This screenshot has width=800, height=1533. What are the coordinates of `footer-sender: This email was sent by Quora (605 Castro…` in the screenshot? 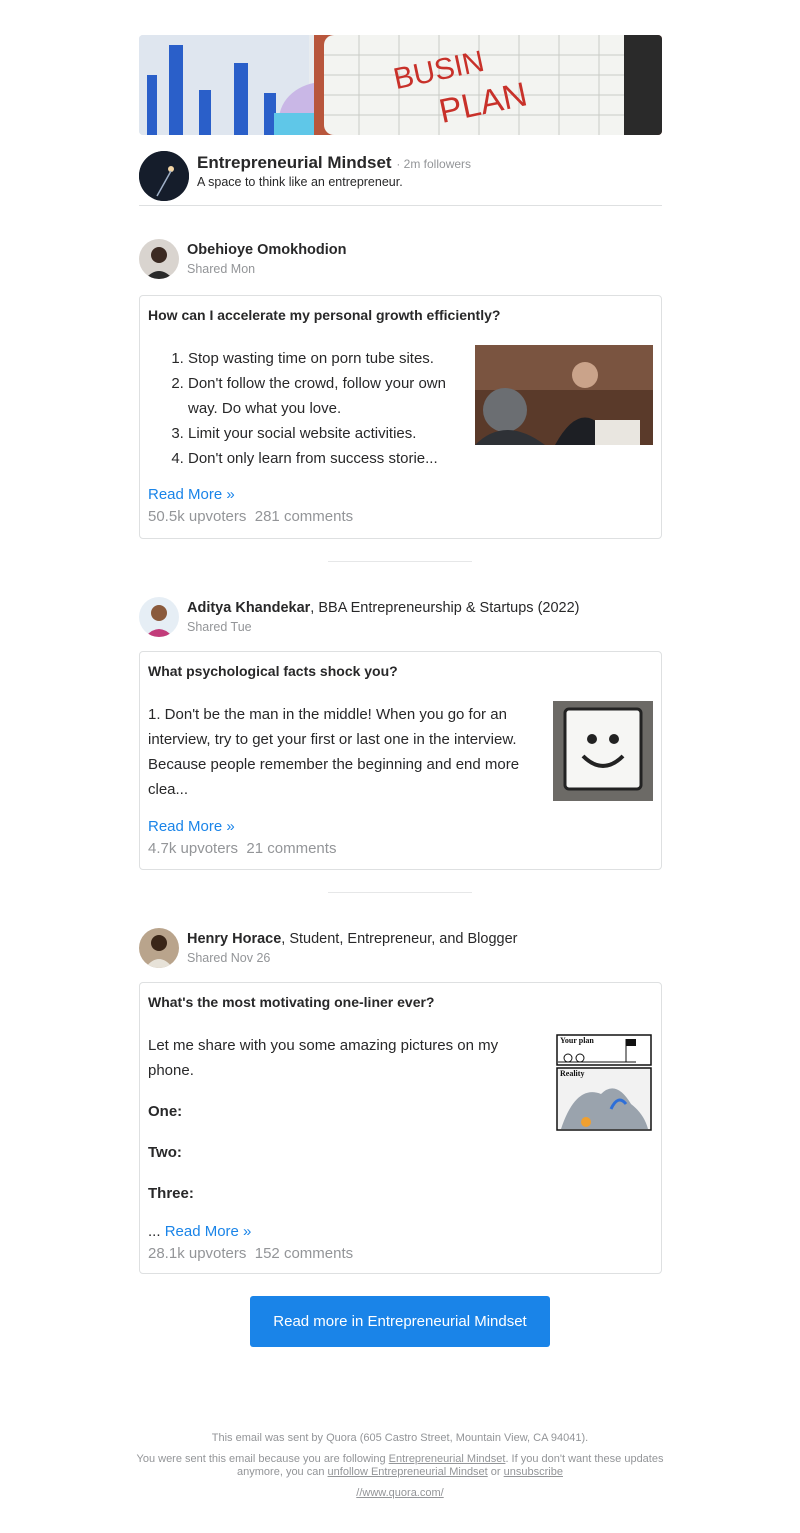 It's located at (400, 1438).